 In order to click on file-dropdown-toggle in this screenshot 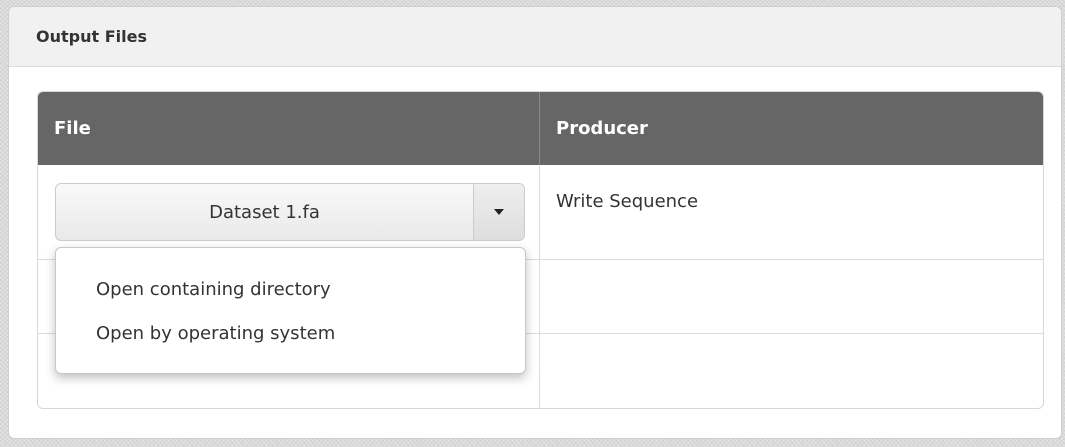, I will do `click(498, 212)`.